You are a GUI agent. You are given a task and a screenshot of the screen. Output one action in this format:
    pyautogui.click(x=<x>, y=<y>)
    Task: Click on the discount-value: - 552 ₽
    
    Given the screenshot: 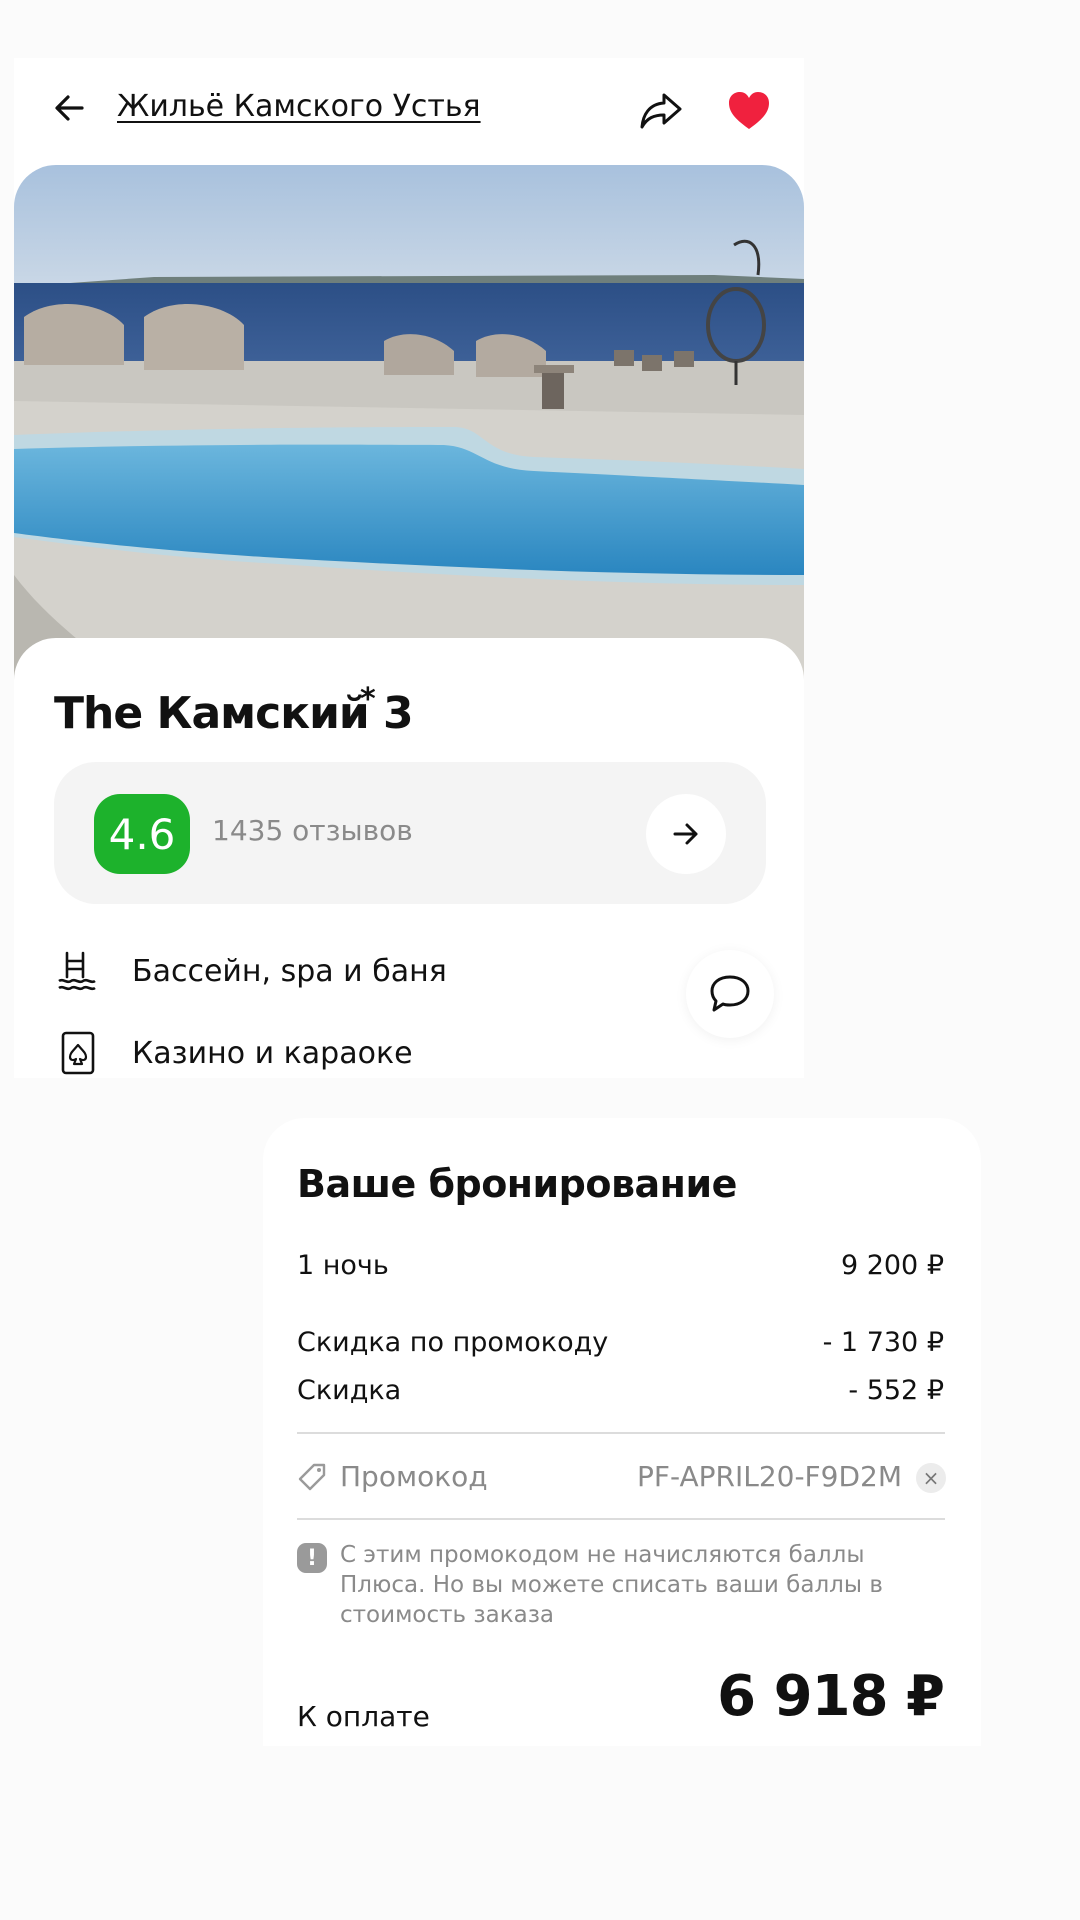 What is the action you would take?
    pyautogui.click(x=896, y=1390)
    